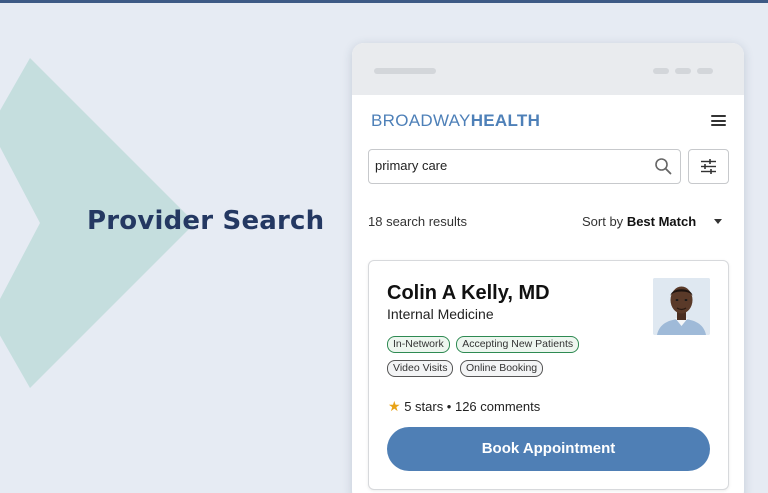  I want to click on hero-title: Provider Search, so click(206, 221).